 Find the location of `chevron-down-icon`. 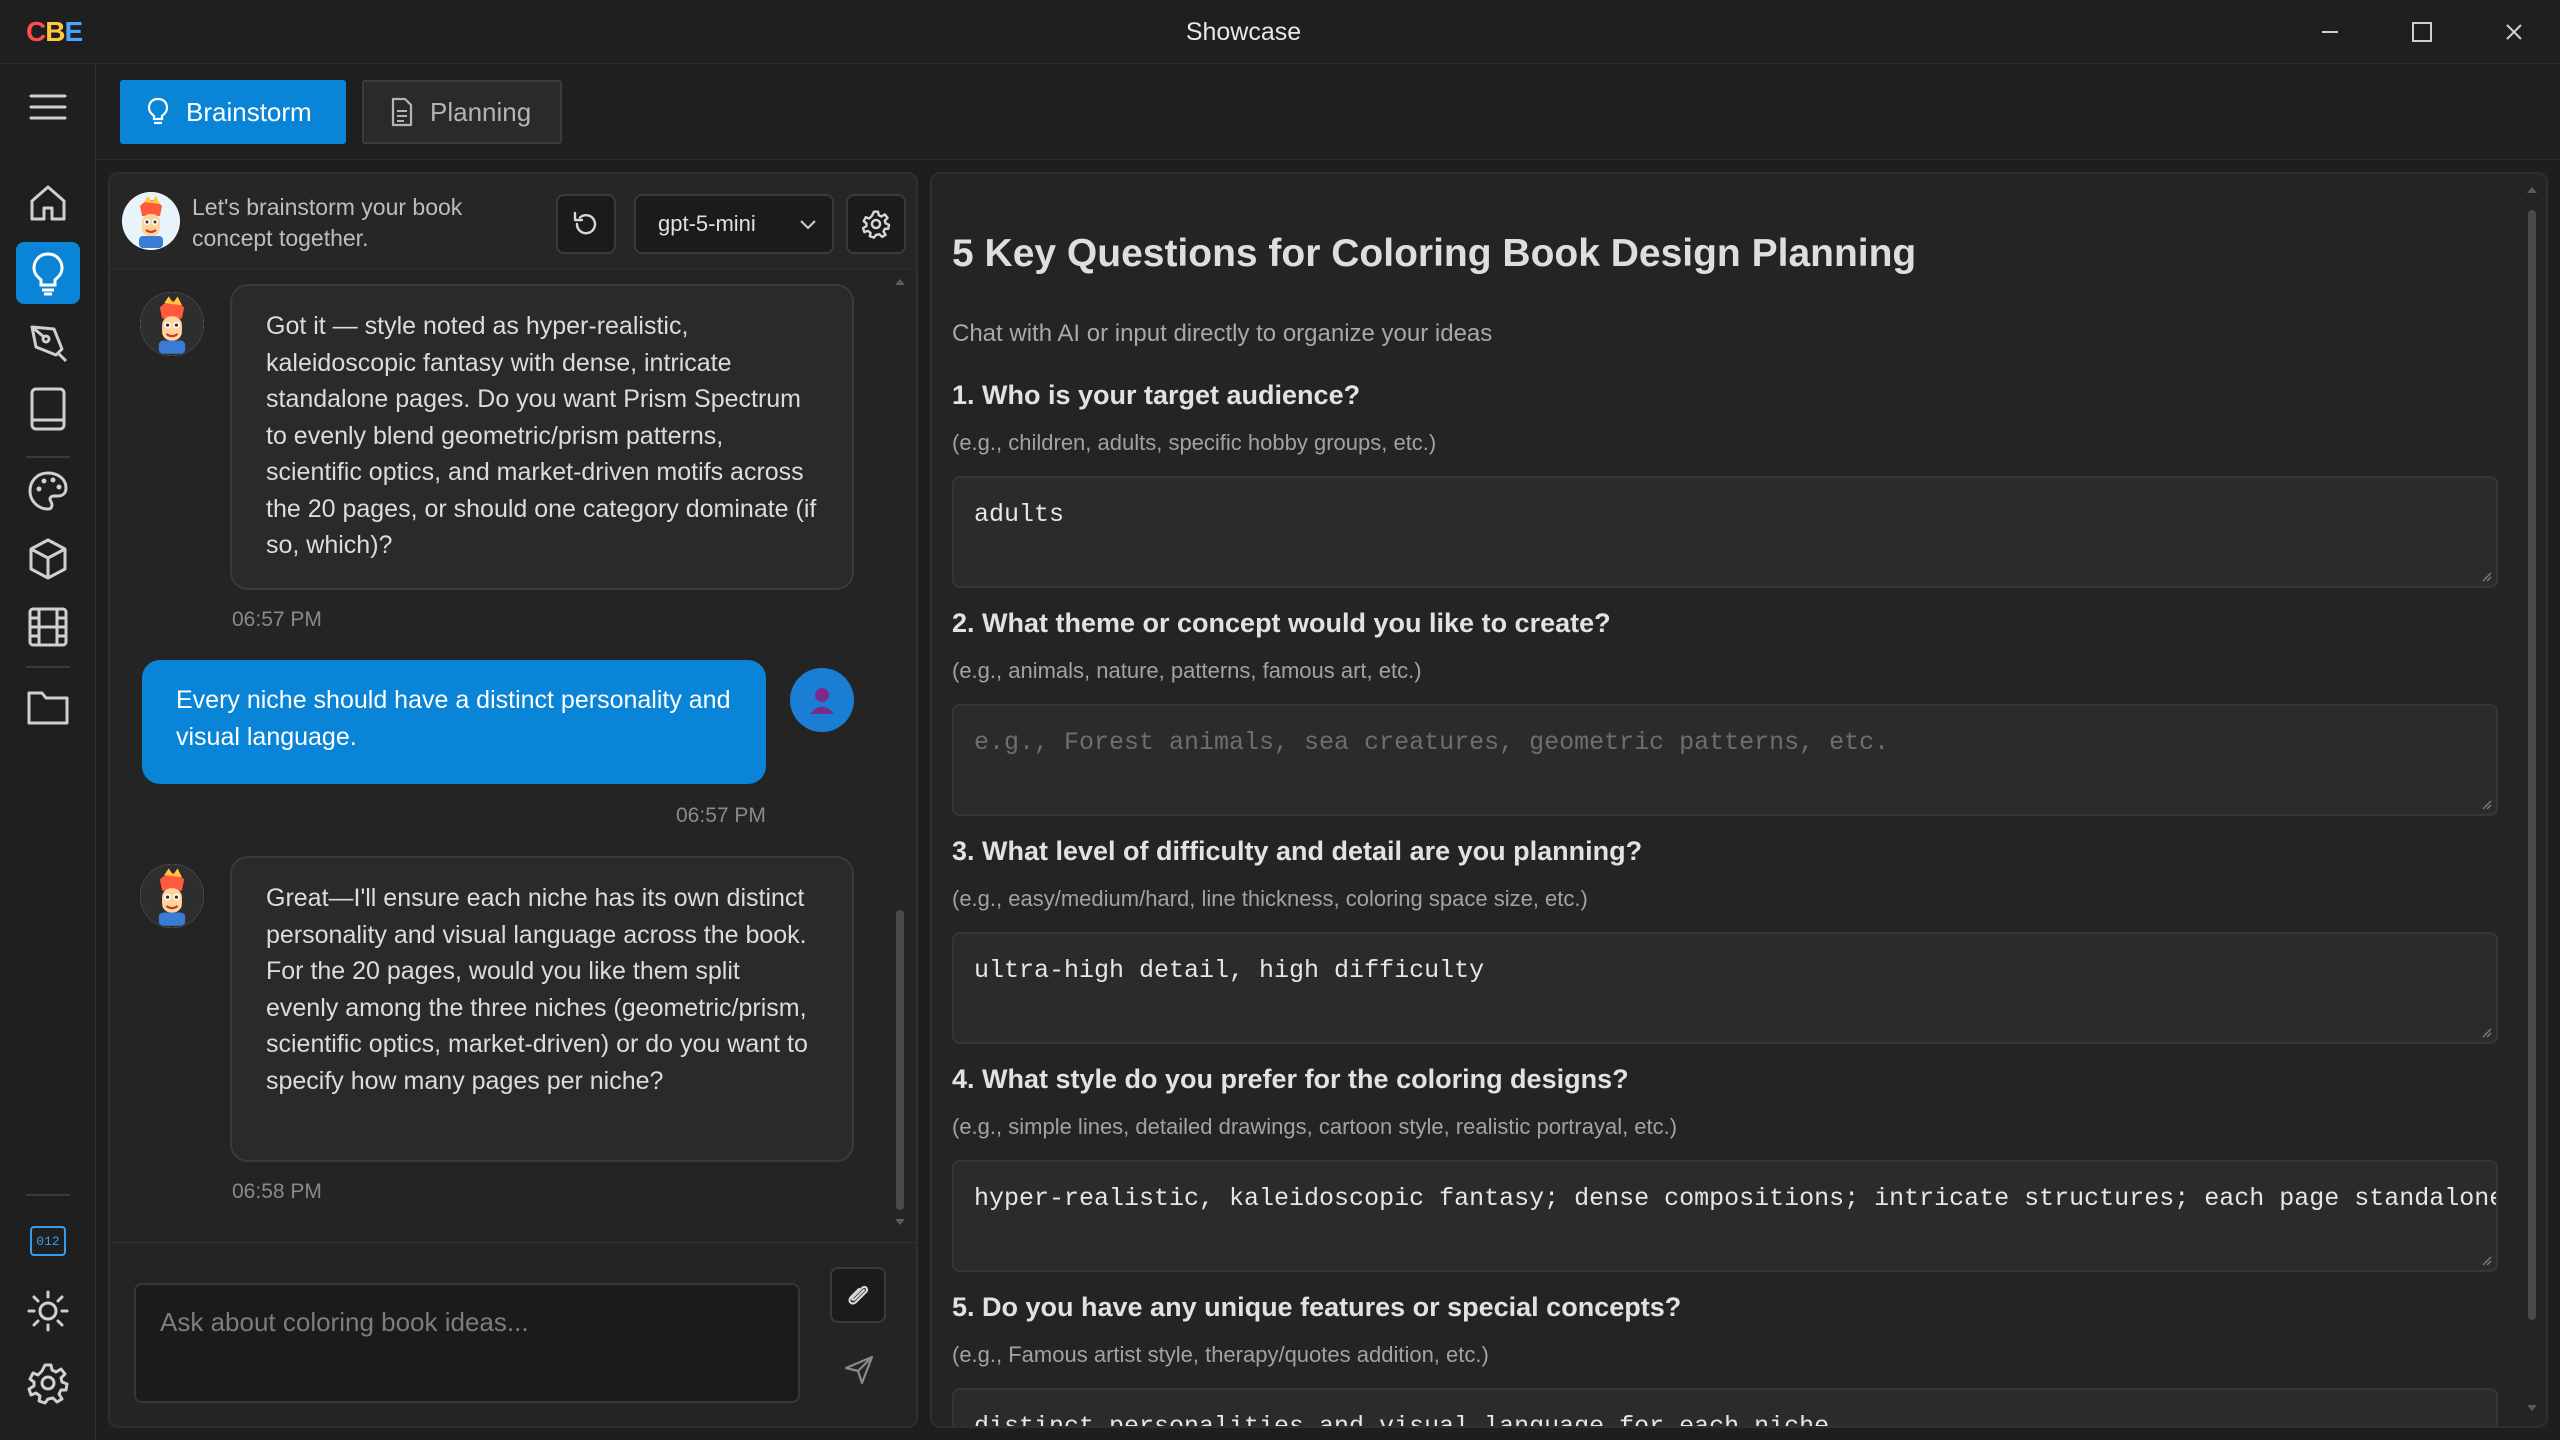

chevron-down-icon is located at coordinates (808, 225).